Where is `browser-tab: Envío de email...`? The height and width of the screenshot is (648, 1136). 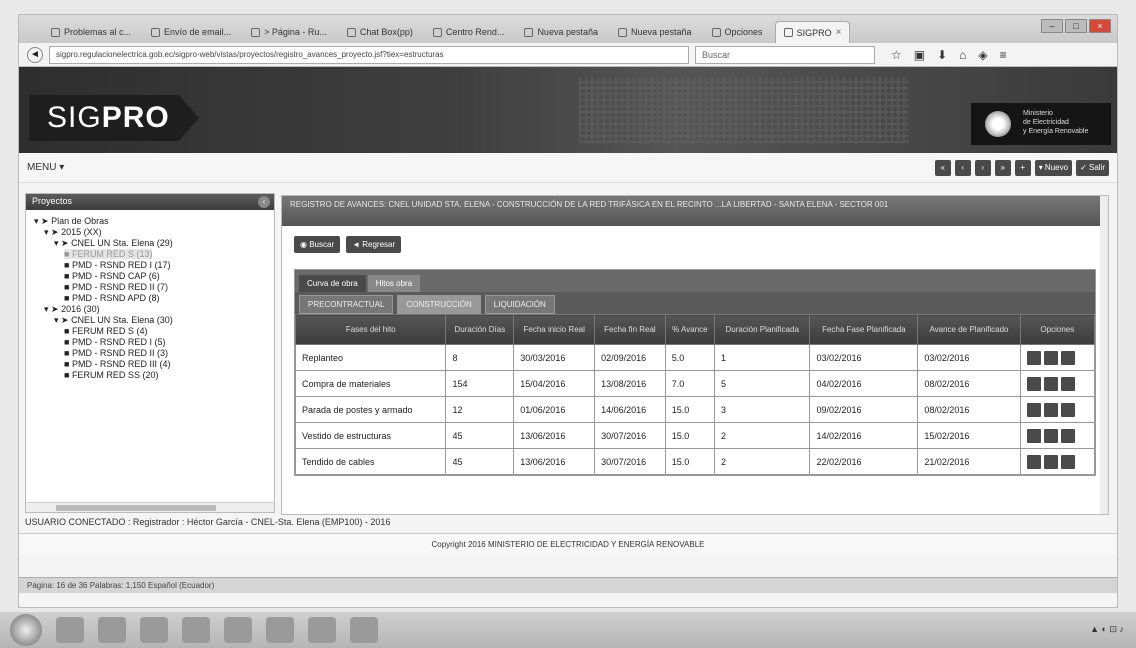 browser-tab: Envío de email... is located at coordinates (191, 32).